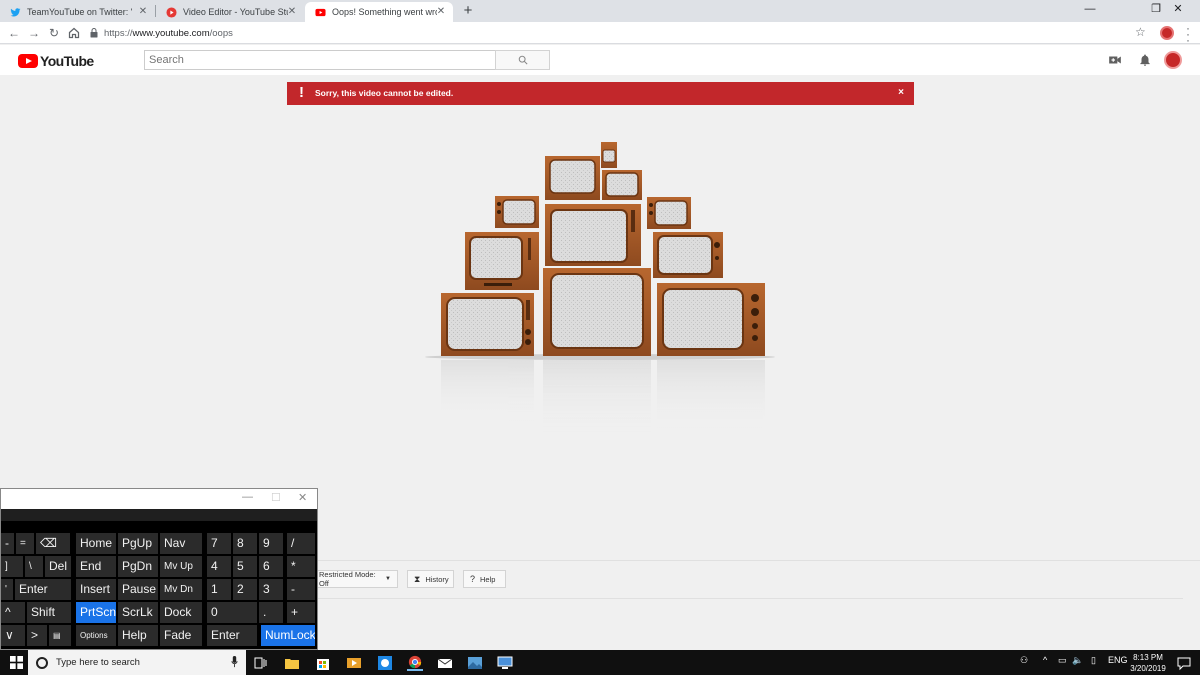 Image resolution: width=1200 pixels, height=675 pixels. What do you see at coordinates (271, 589) in the screenshot?
I see `key-3: 3` at bounding box center [271, 589].